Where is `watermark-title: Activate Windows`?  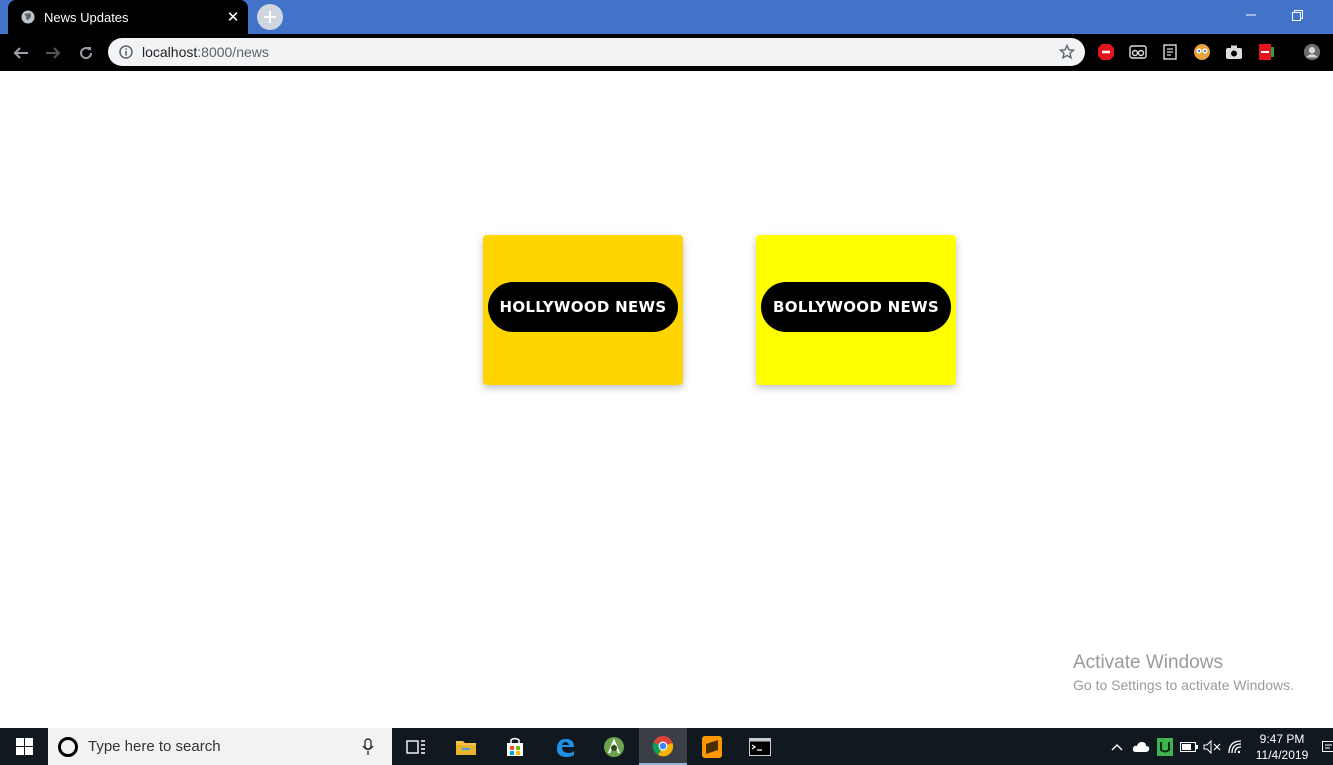
watermark-title: Activate Windows is located at coordinates (1148, 662).